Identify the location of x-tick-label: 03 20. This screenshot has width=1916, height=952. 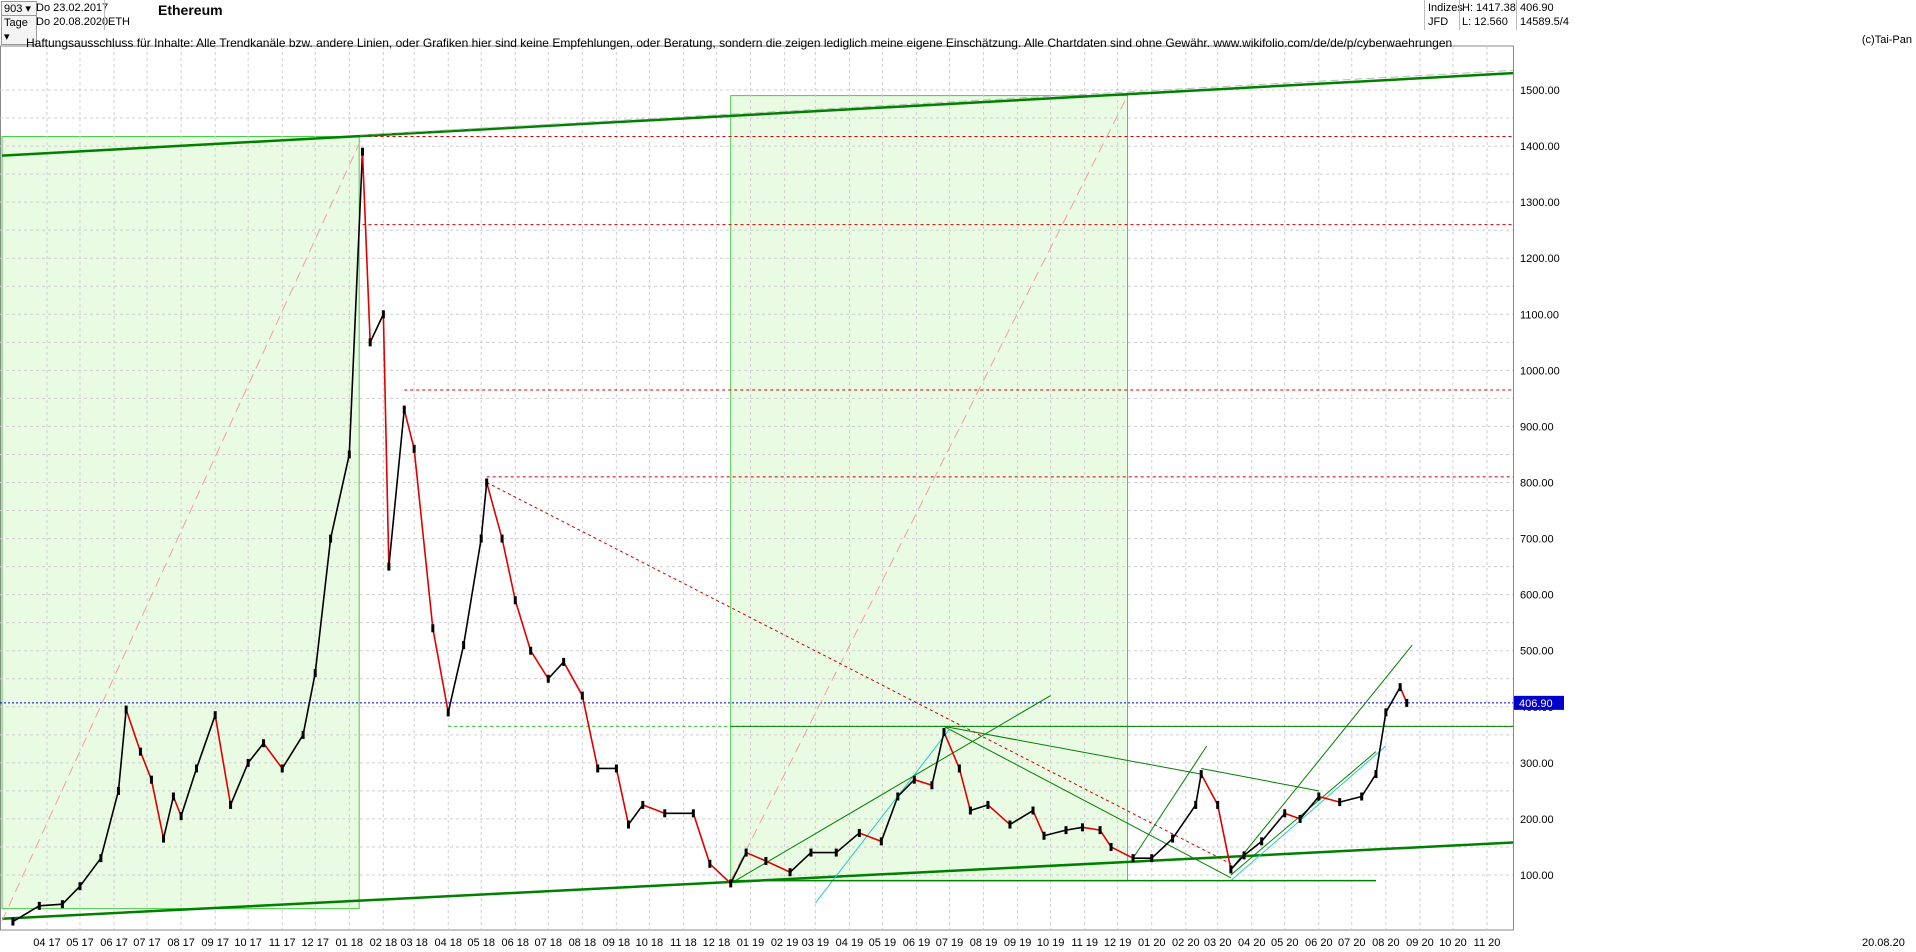
(1218, 943).